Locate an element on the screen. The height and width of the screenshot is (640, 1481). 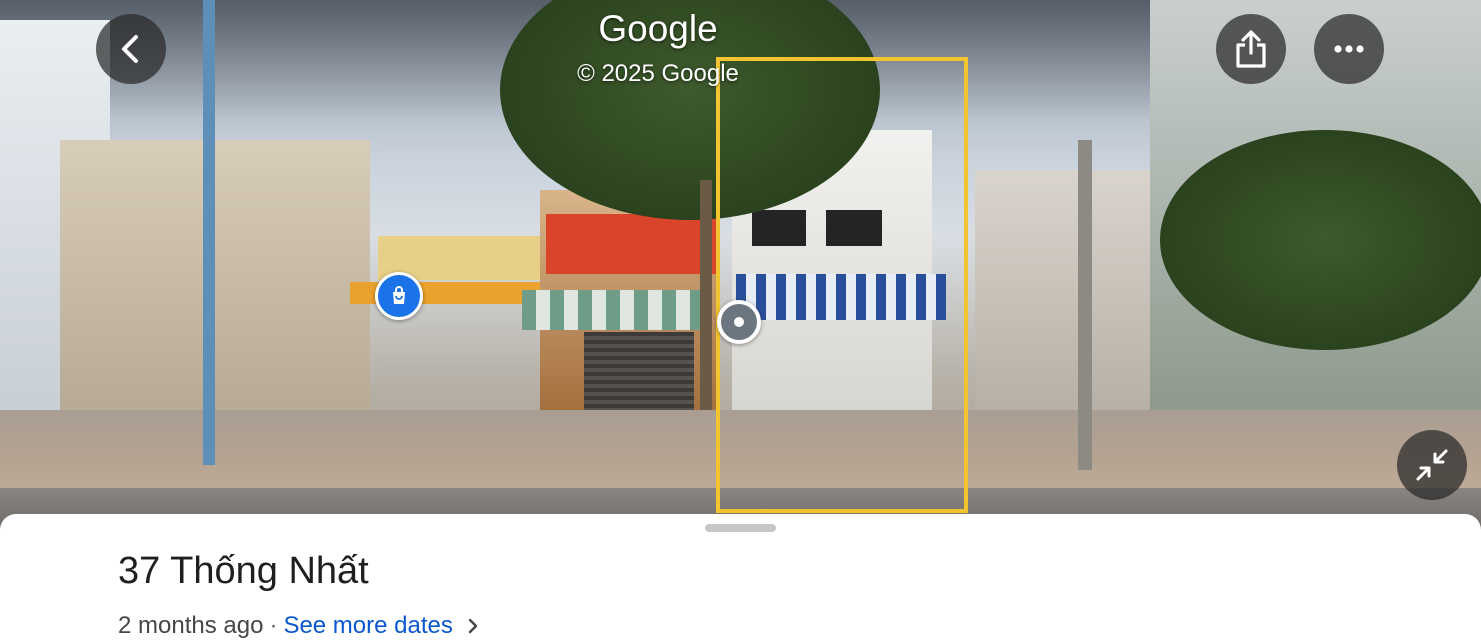
share-icon is located at coordinates (1251, 49).